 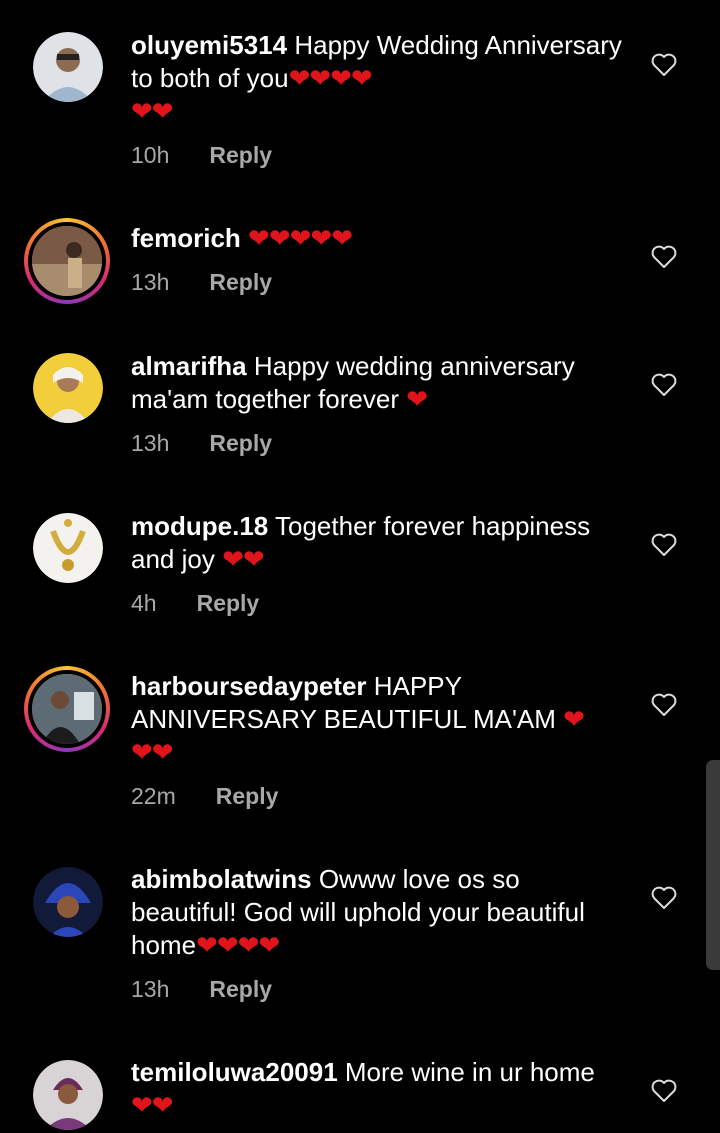 What do you see at coordinates (189, 366) in the screenshot?
I see `comment-username: almarifha` at bounding box center [189, 366].